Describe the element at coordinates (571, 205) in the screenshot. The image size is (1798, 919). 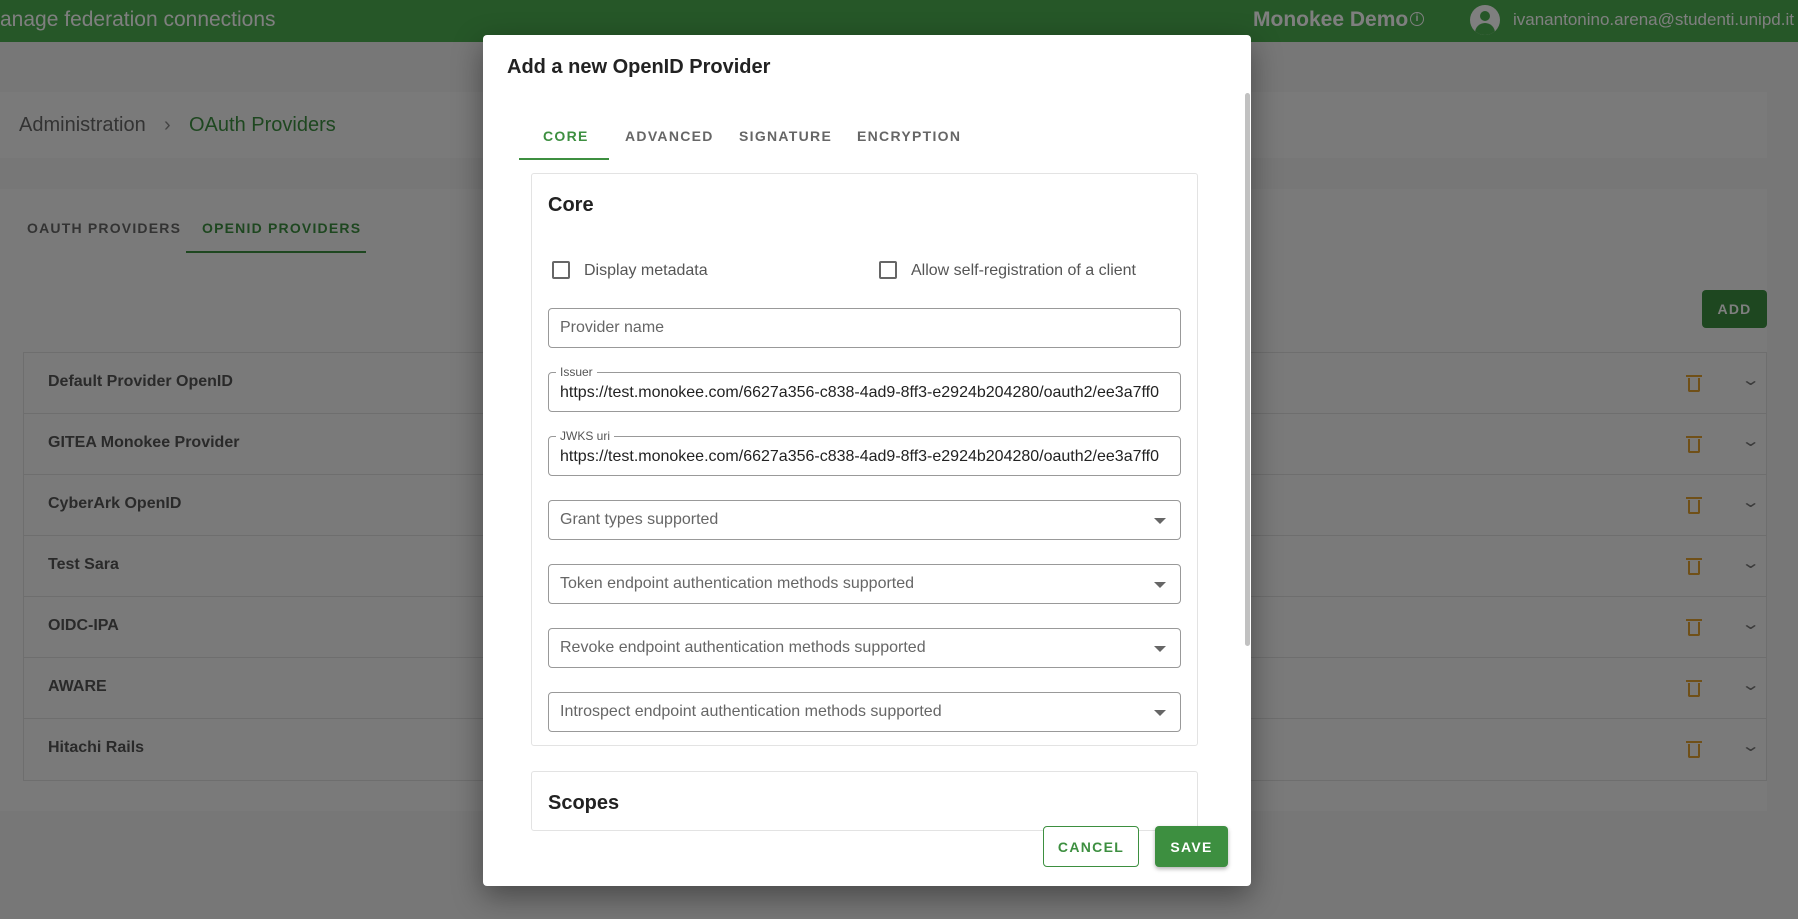
I see `section-title: Core` at that location.